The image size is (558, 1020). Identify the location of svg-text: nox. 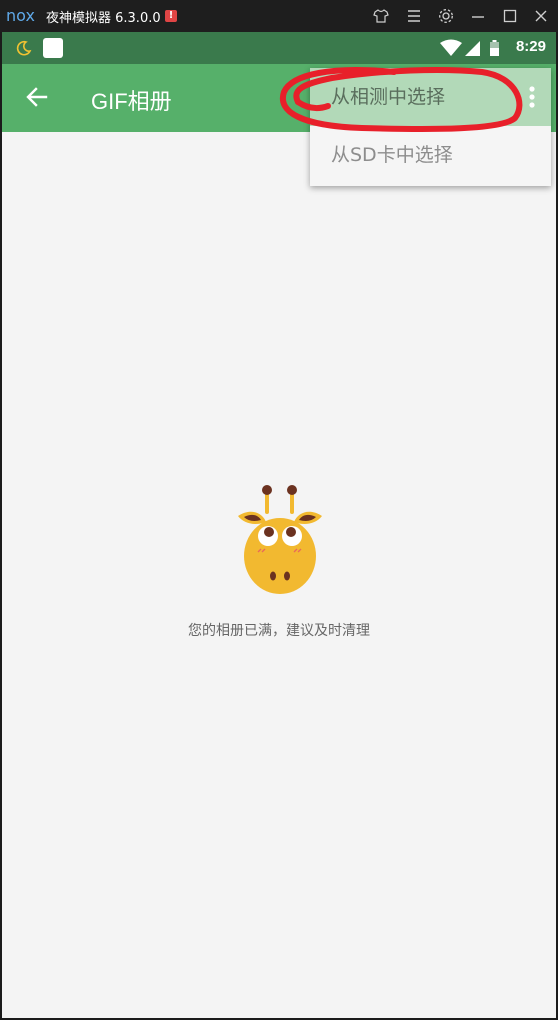
(20, 16).